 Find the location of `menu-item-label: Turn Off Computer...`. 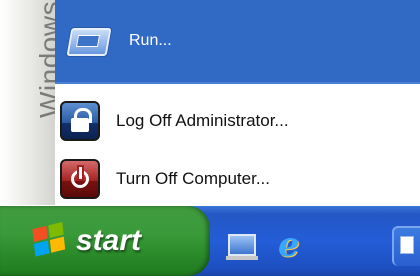

menu-item-label: Turn Off Computer... is located at coordinates (193, 178).